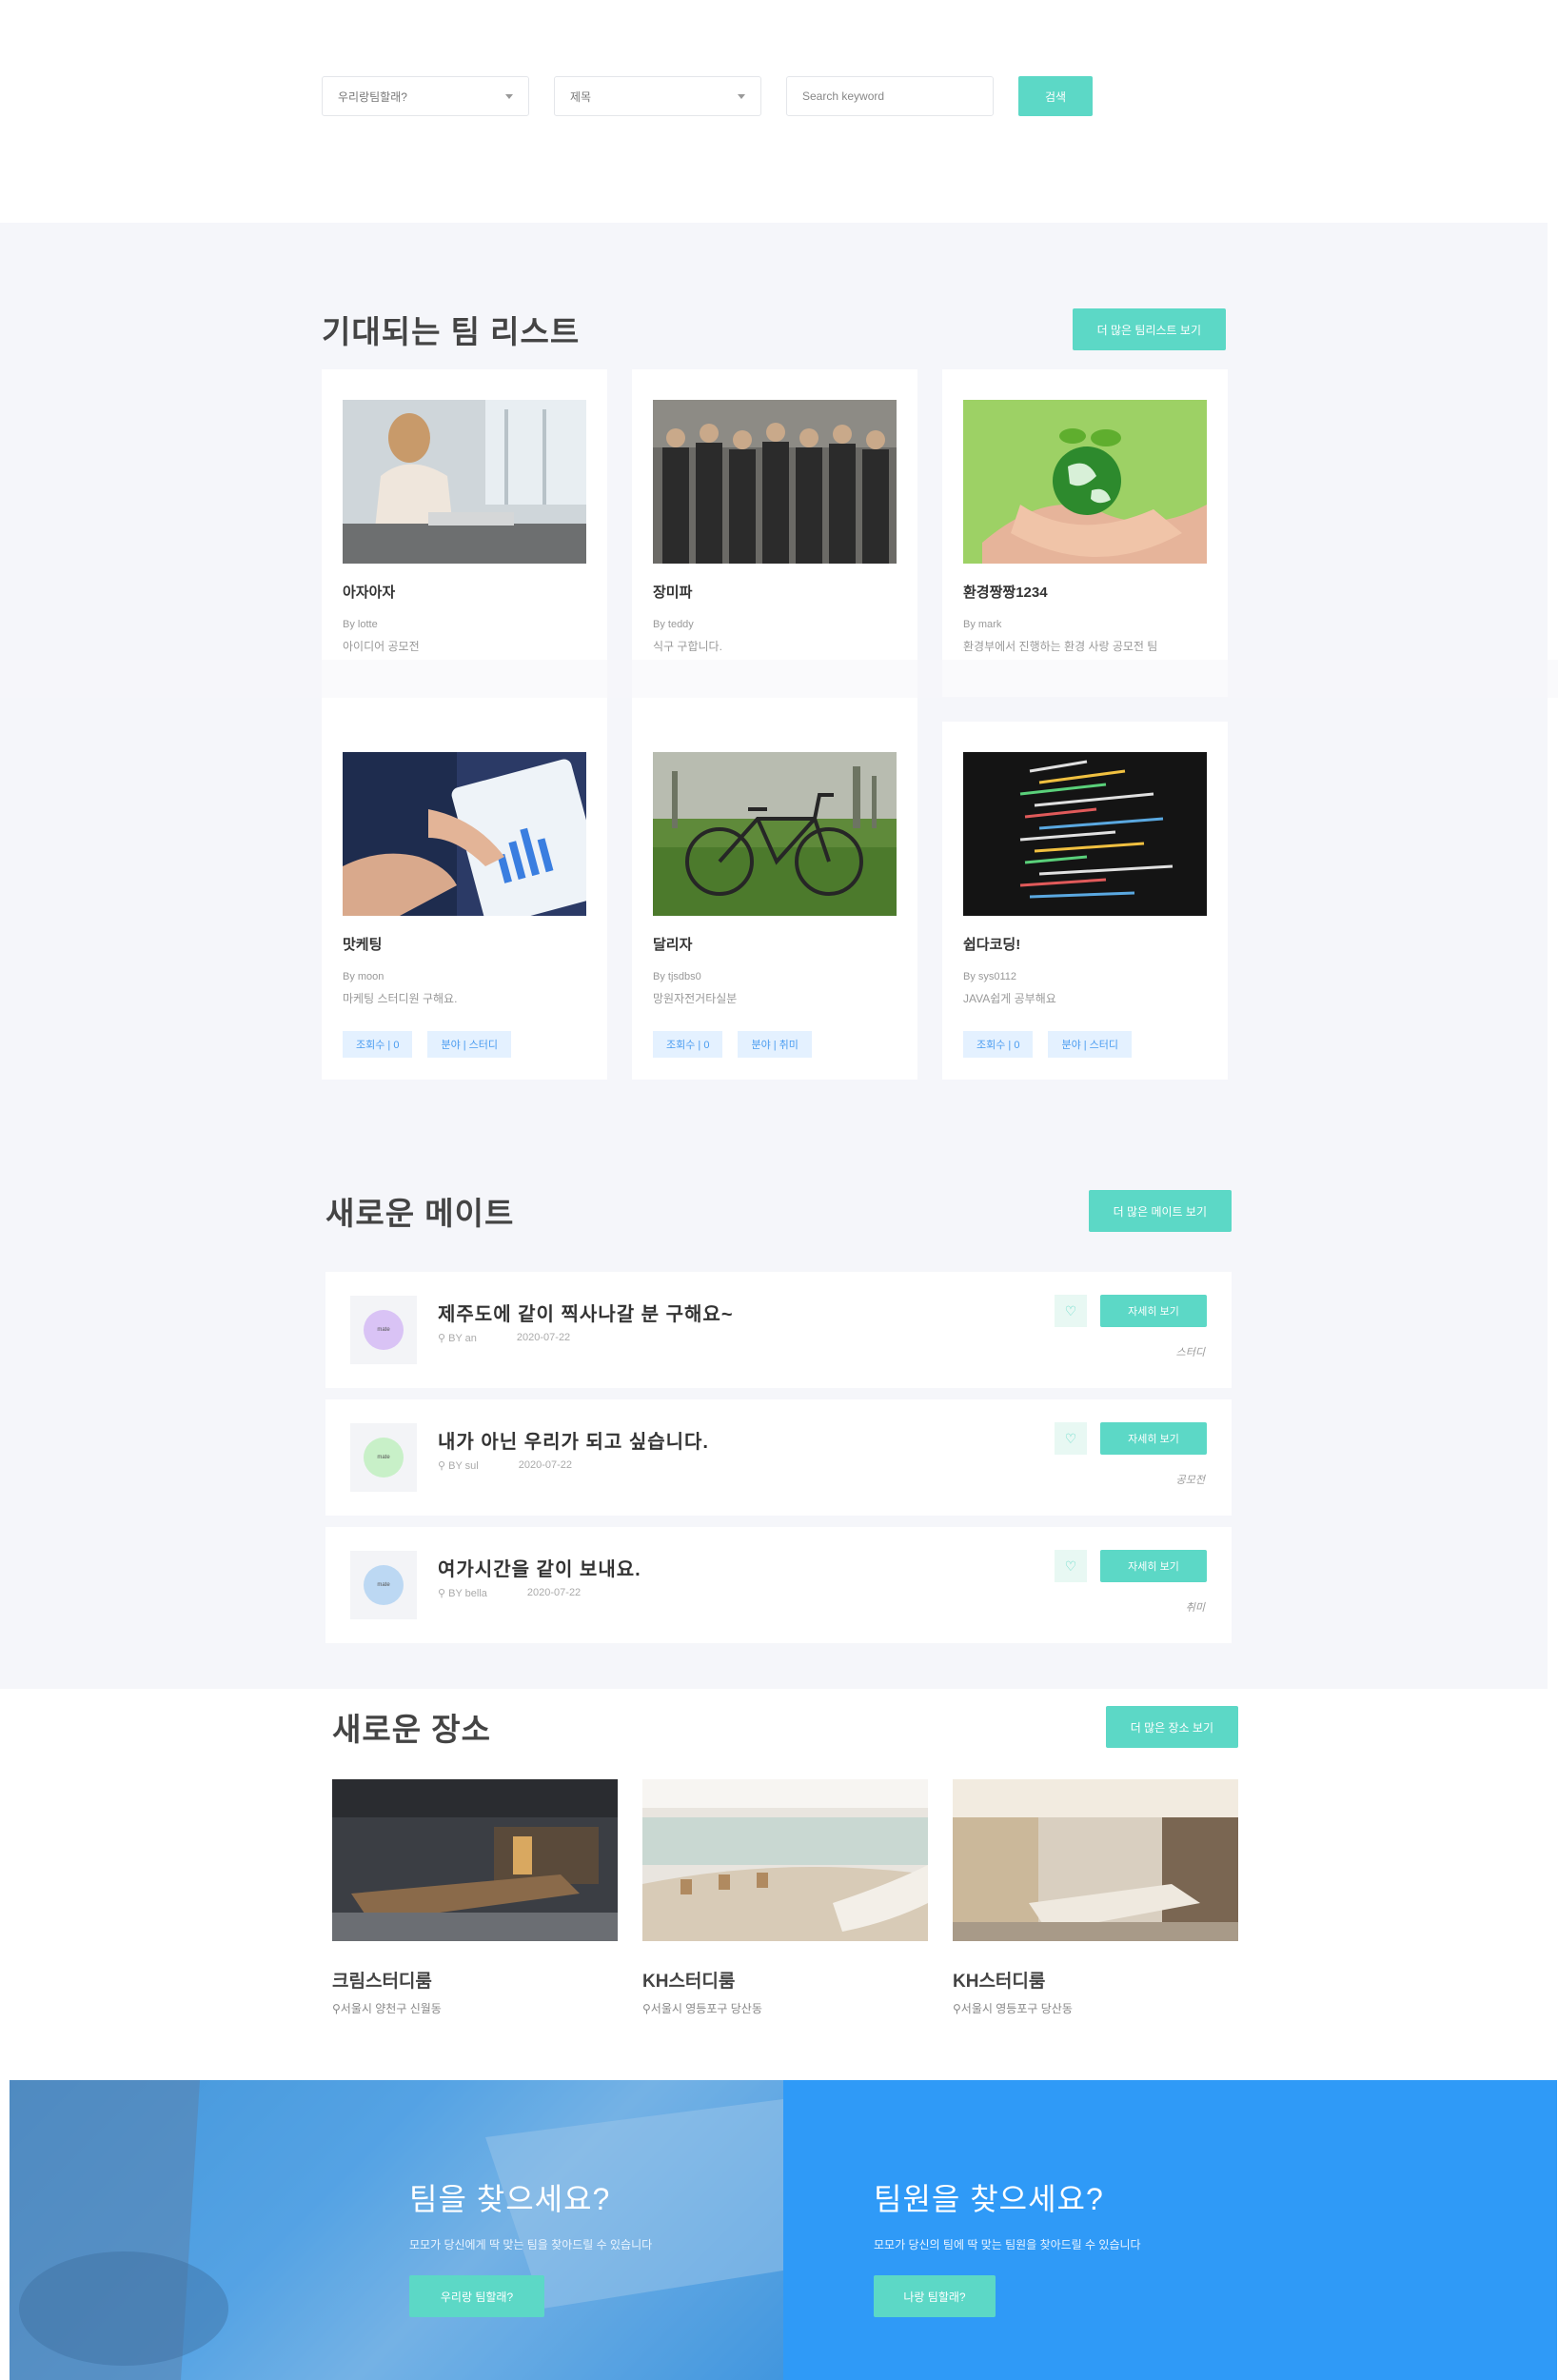 The image size is (1558, 2380). I want to click on team-card: 달리자 By tjsdbs0 망원자전거타실분 조회수 | 0 분야 | 취미, so click(775, 901).